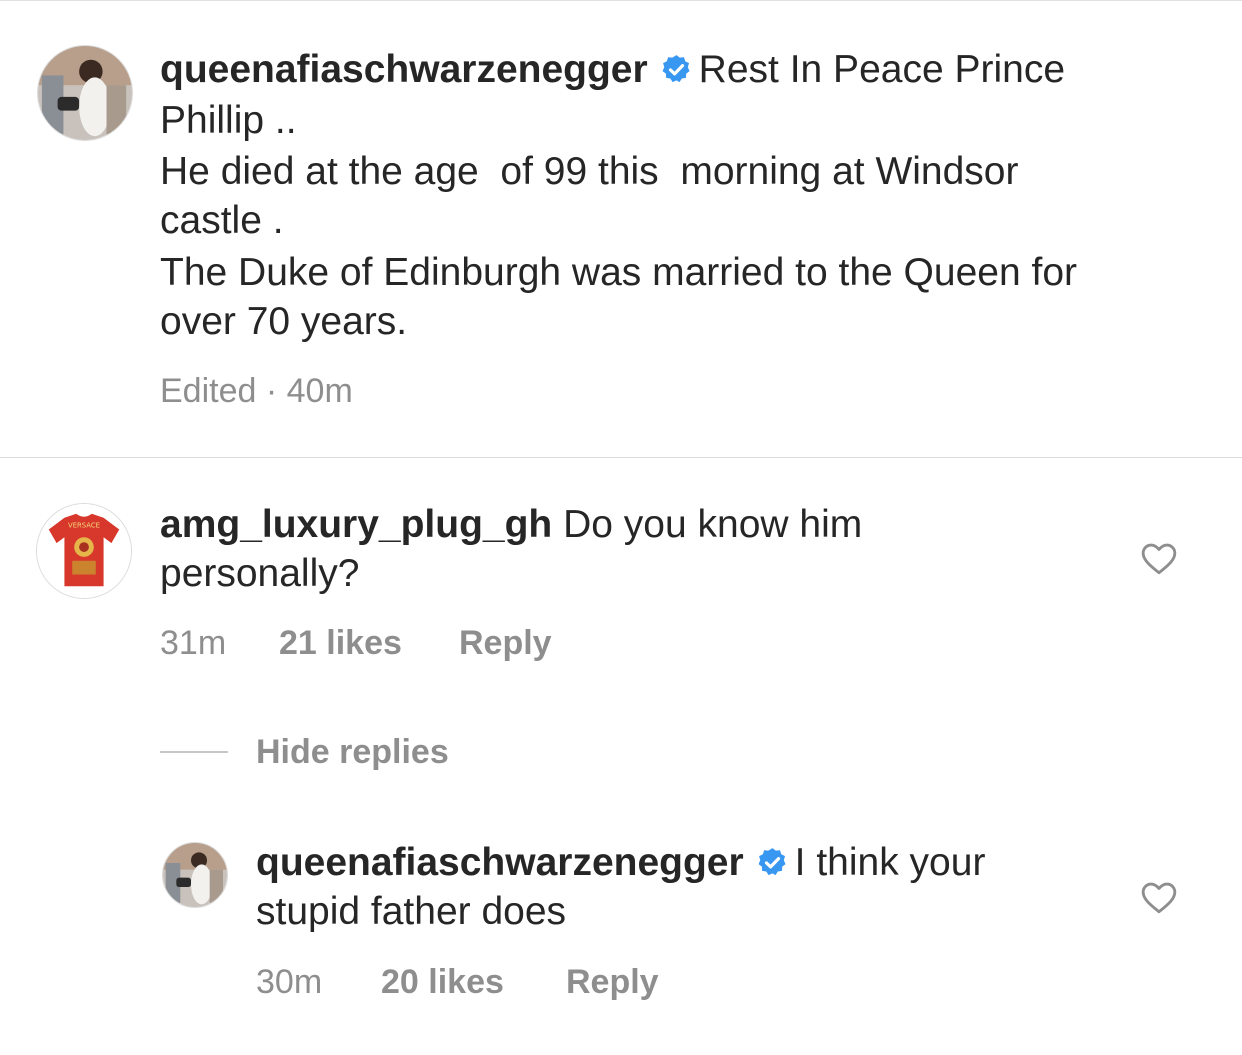 This screenshot has height=1055, width=1242. I want to click on avatar-photo, so click(85, 93).